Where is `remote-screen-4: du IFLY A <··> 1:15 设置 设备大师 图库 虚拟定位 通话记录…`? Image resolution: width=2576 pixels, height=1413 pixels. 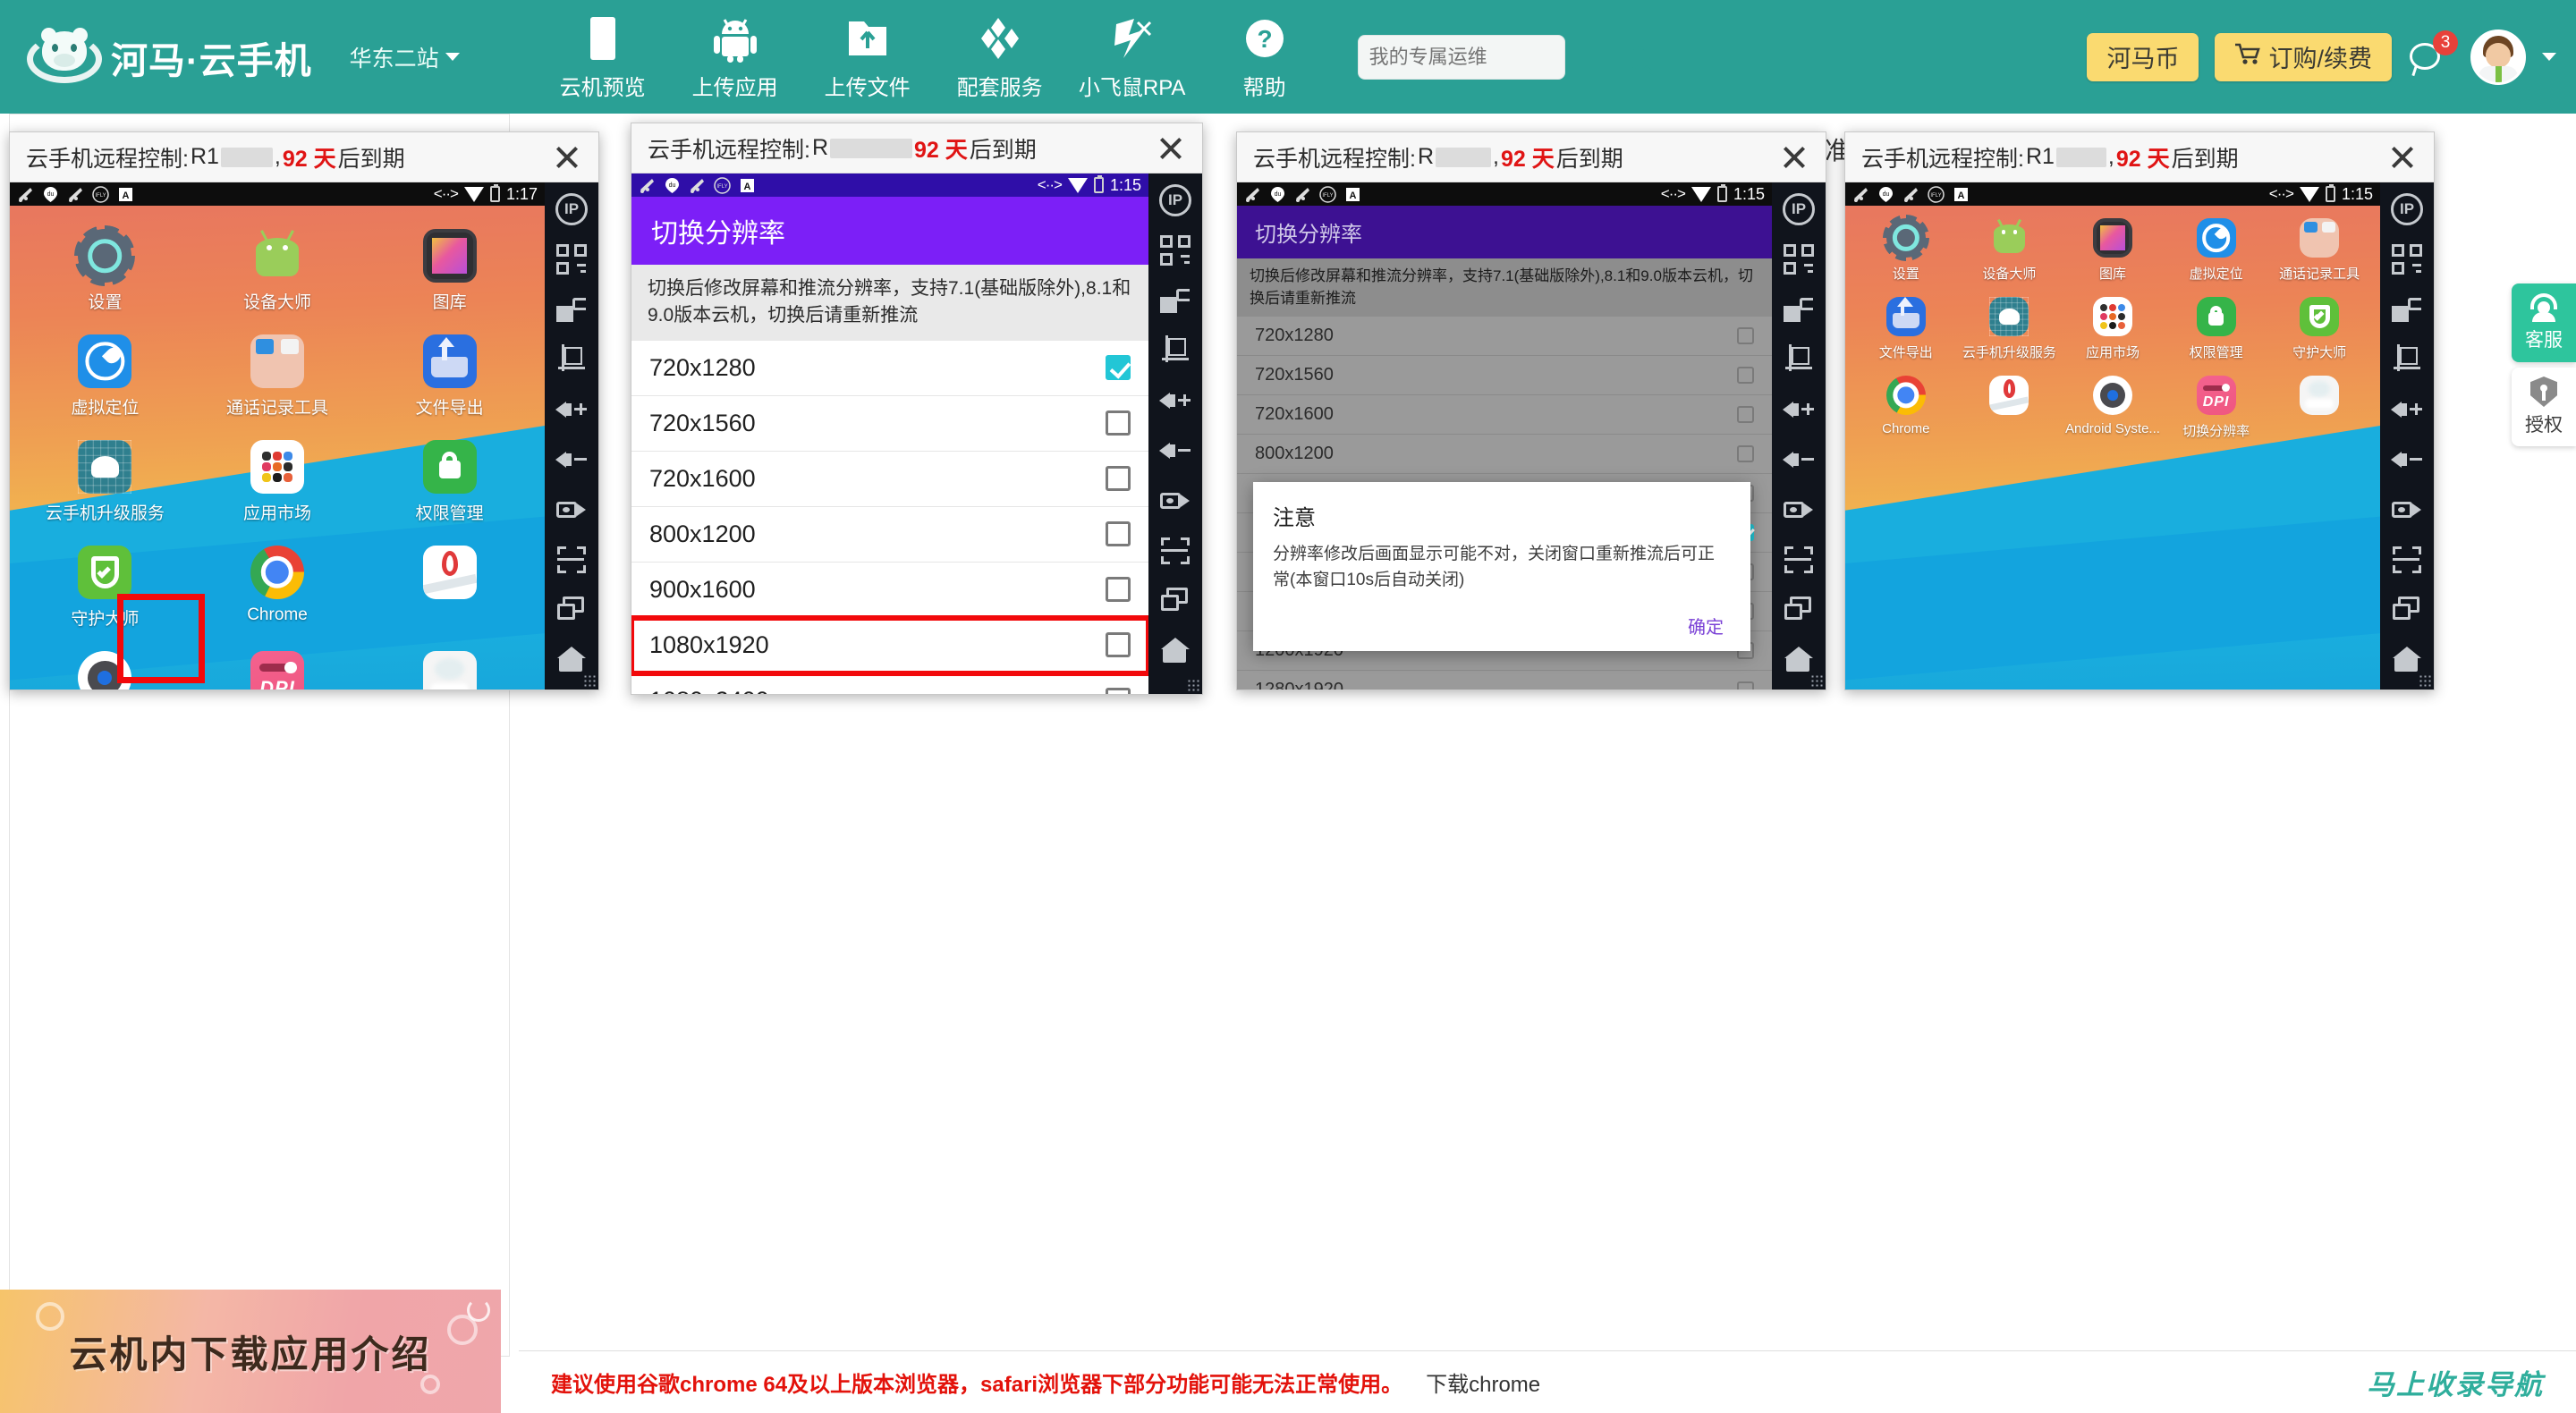
remote-screen-4: du IFLY A <··> 1:15 设置 设备大师 图库 虚拟定位 通话记录… is located at coordinates (2112, 436).